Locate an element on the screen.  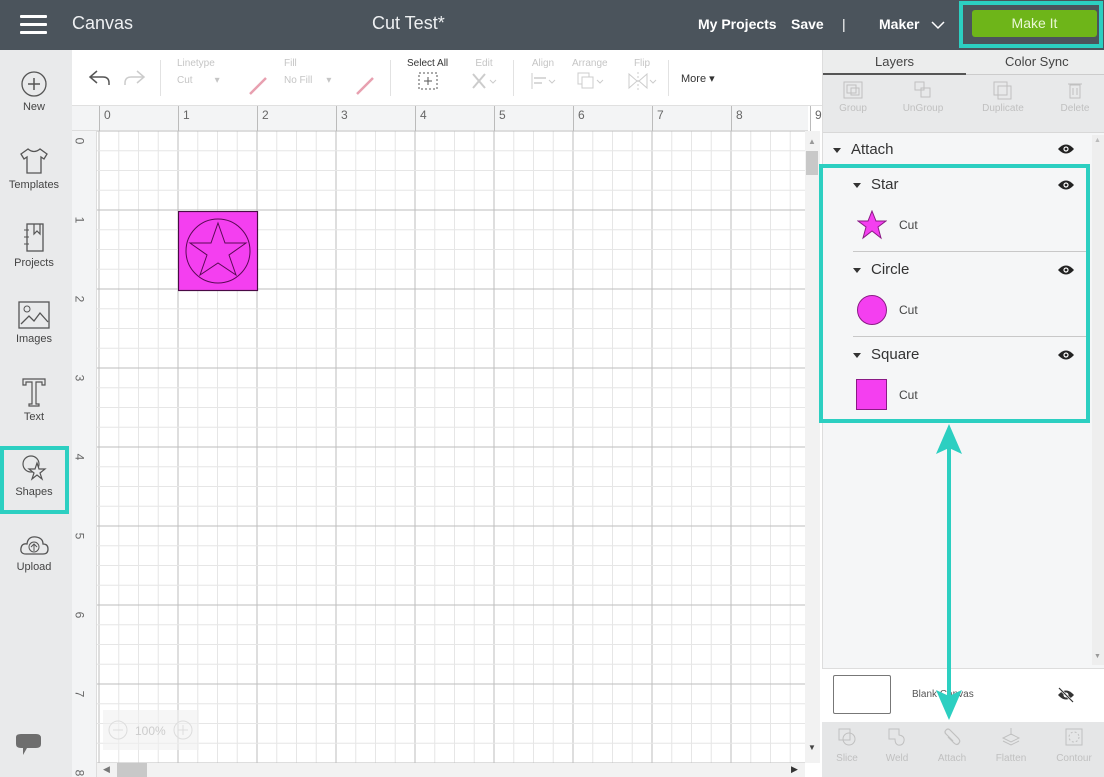
weld-button: Weld is located at coordinates (897, 745).